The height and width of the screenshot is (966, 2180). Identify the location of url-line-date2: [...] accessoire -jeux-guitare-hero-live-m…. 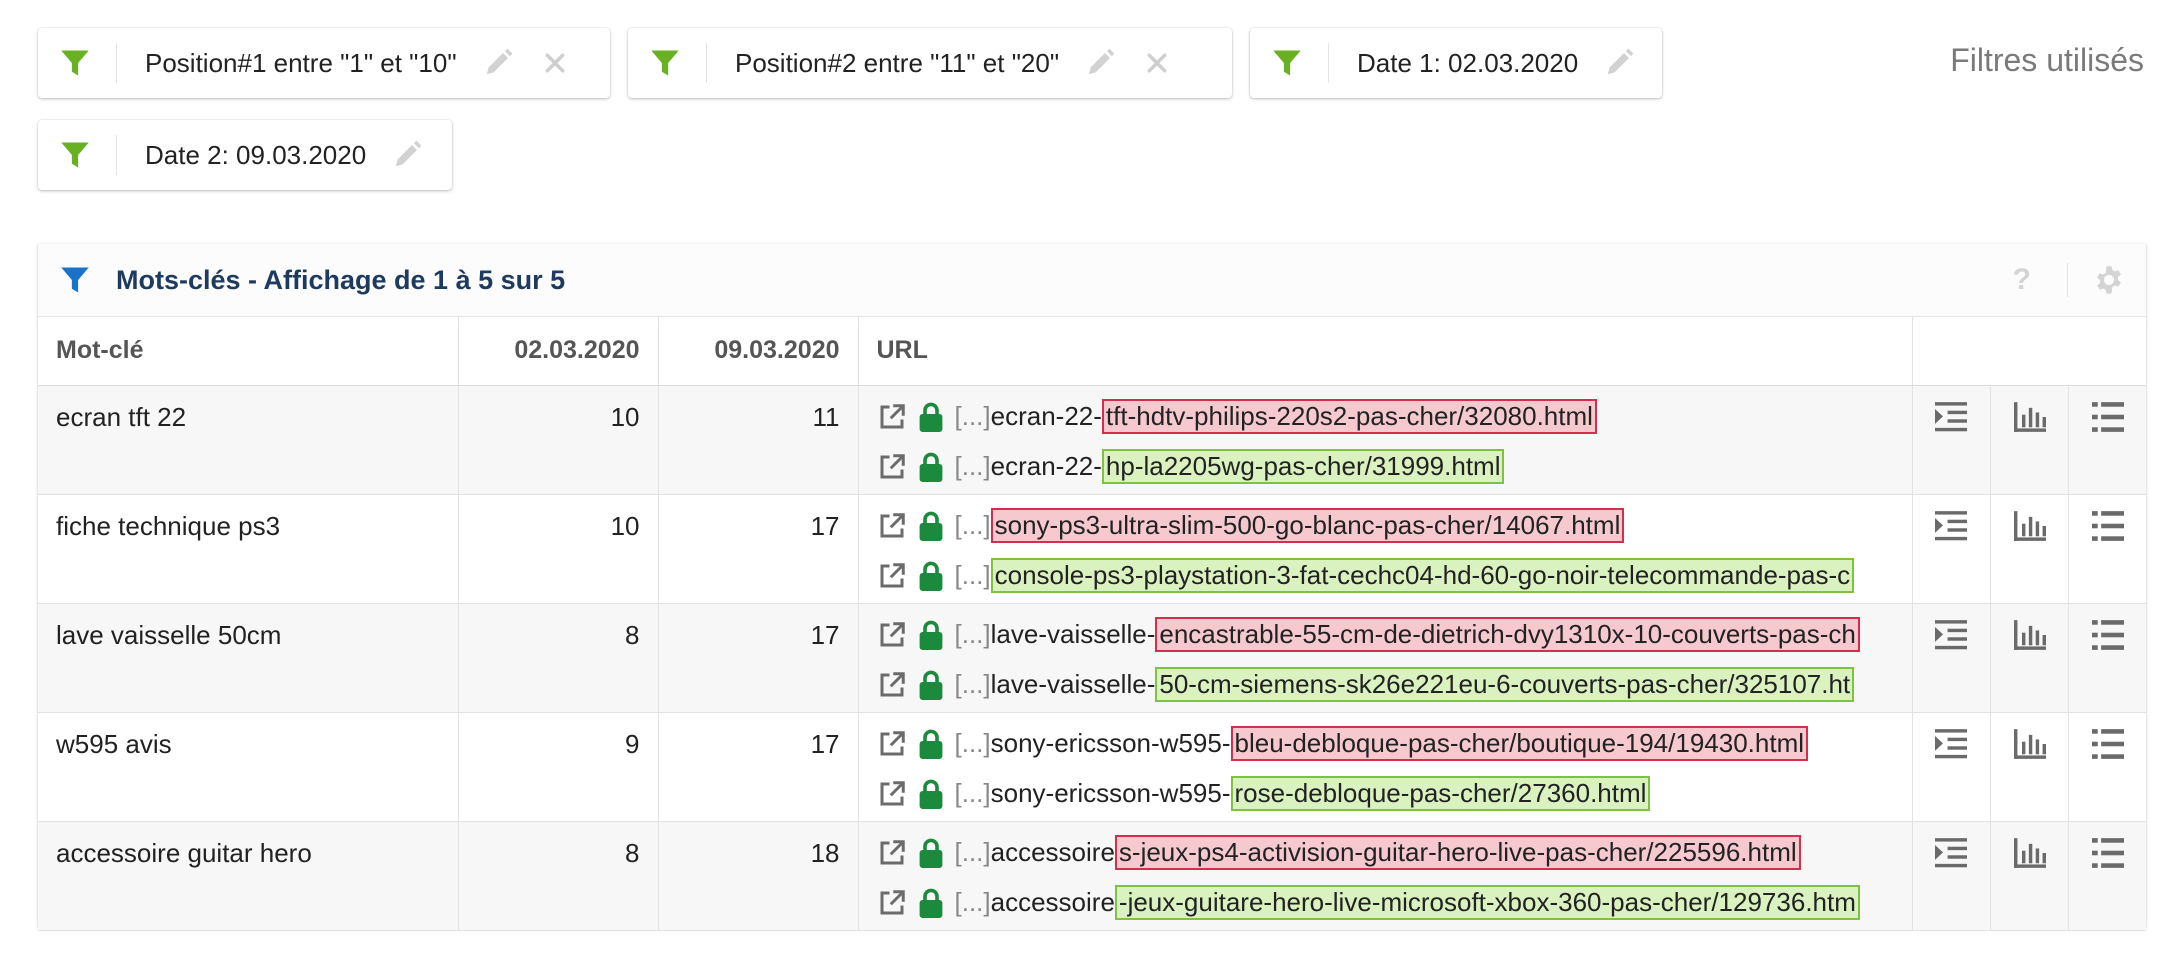
(1391, 903).